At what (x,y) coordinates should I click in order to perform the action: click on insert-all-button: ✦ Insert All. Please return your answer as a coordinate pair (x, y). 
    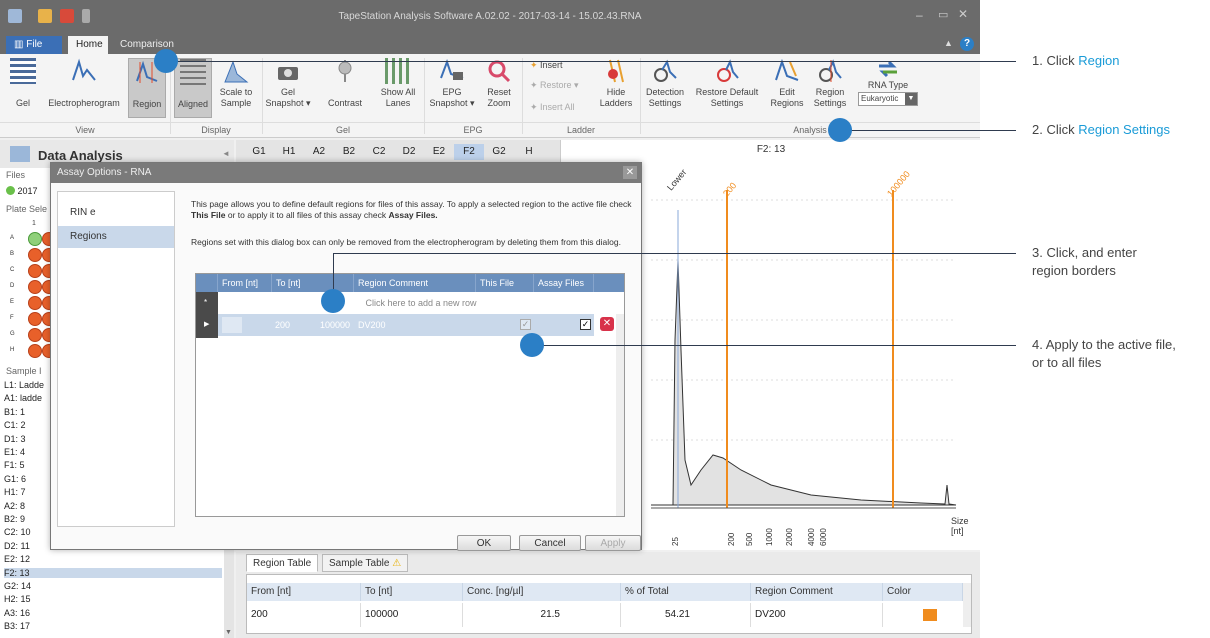
    Looking at the image, I should click on (552, 107).